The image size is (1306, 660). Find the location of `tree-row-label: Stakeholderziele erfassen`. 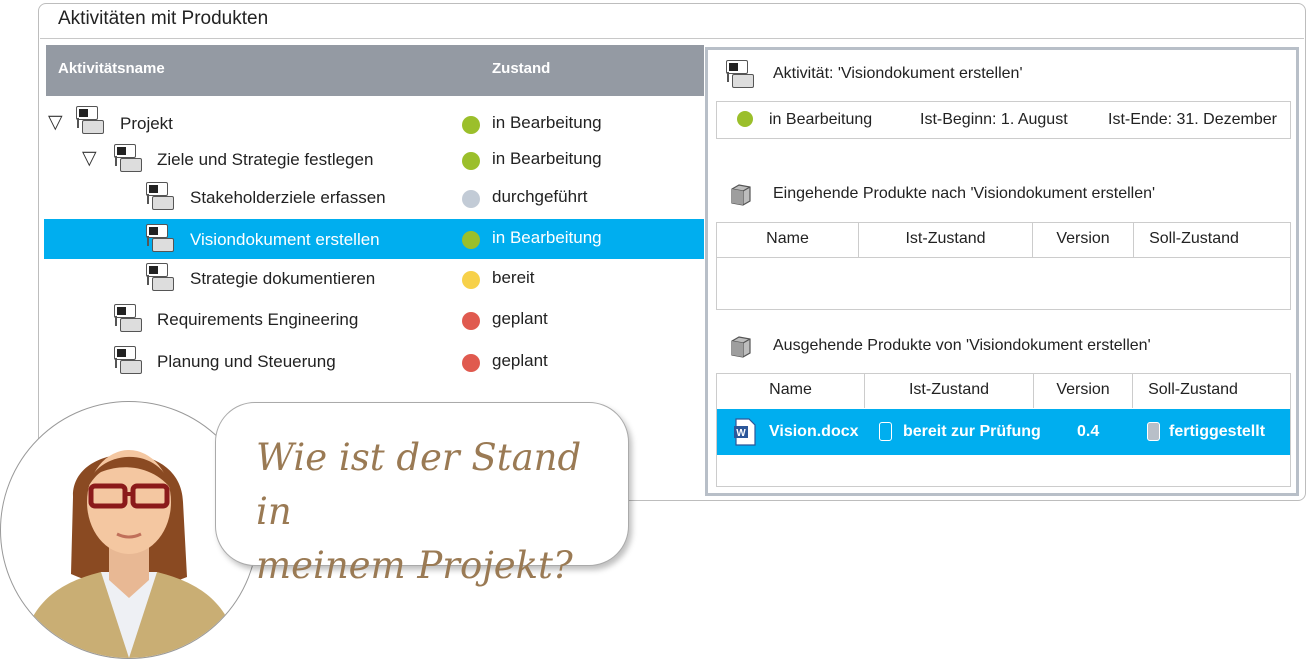

tree-row-label: Stakeholderziele erfassen is located at coordinates (288, 197).